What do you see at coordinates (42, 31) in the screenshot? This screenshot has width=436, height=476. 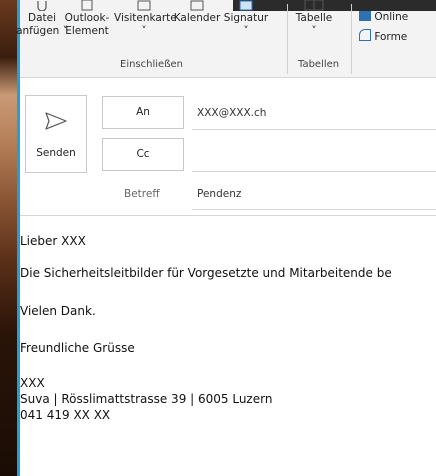 I see `attach-file-sublabel: anfügen ˅` at bounding box center [42, 31].